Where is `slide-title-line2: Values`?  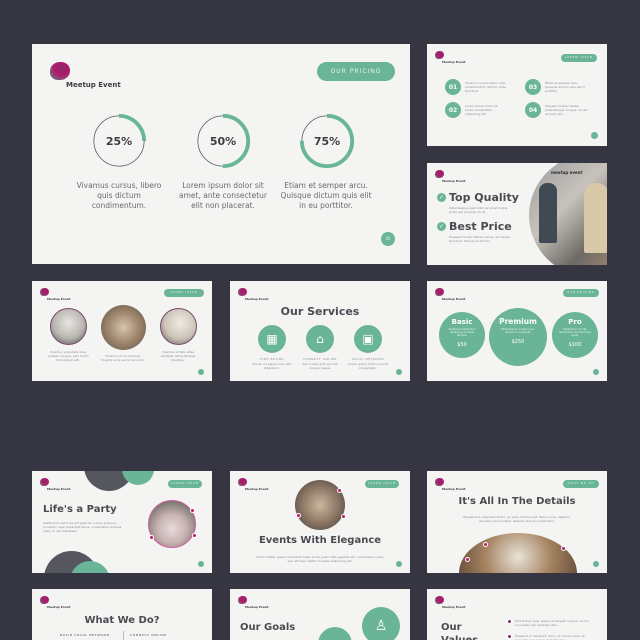 slide-title-line2: Values is located at coordinates (459, 637).